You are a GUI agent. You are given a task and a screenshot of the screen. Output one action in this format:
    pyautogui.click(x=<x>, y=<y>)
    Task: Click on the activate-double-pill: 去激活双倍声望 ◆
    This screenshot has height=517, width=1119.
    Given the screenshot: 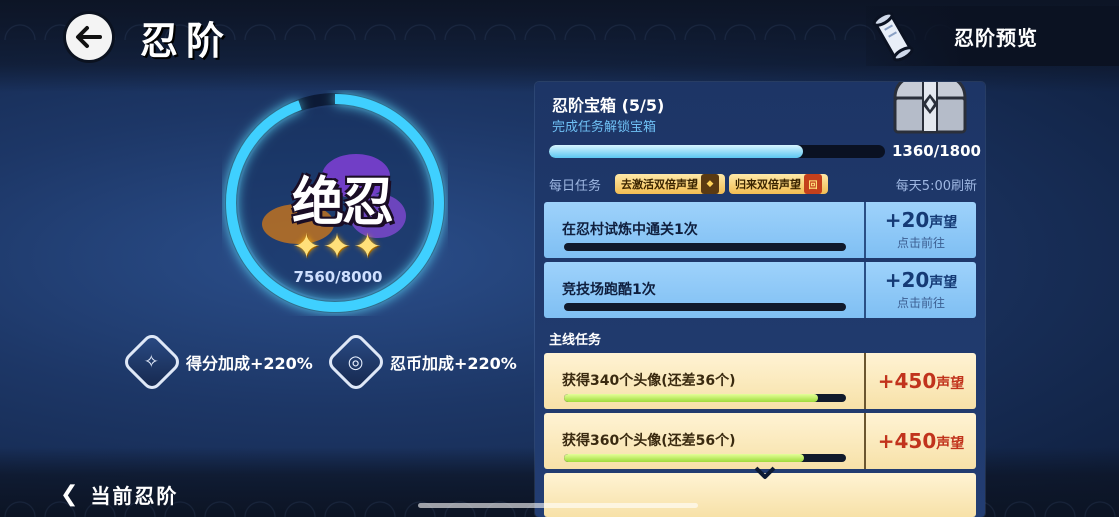 What is the action you would take?
    pyautogui.click(x=670, y=184)
    